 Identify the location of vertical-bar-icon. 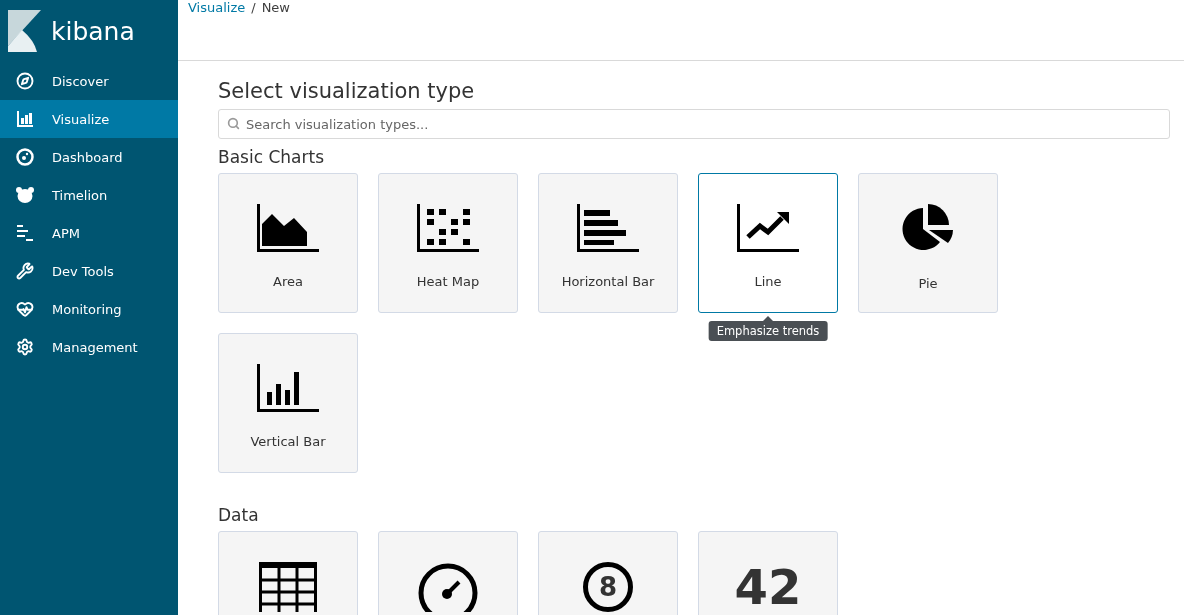
(288, 388).